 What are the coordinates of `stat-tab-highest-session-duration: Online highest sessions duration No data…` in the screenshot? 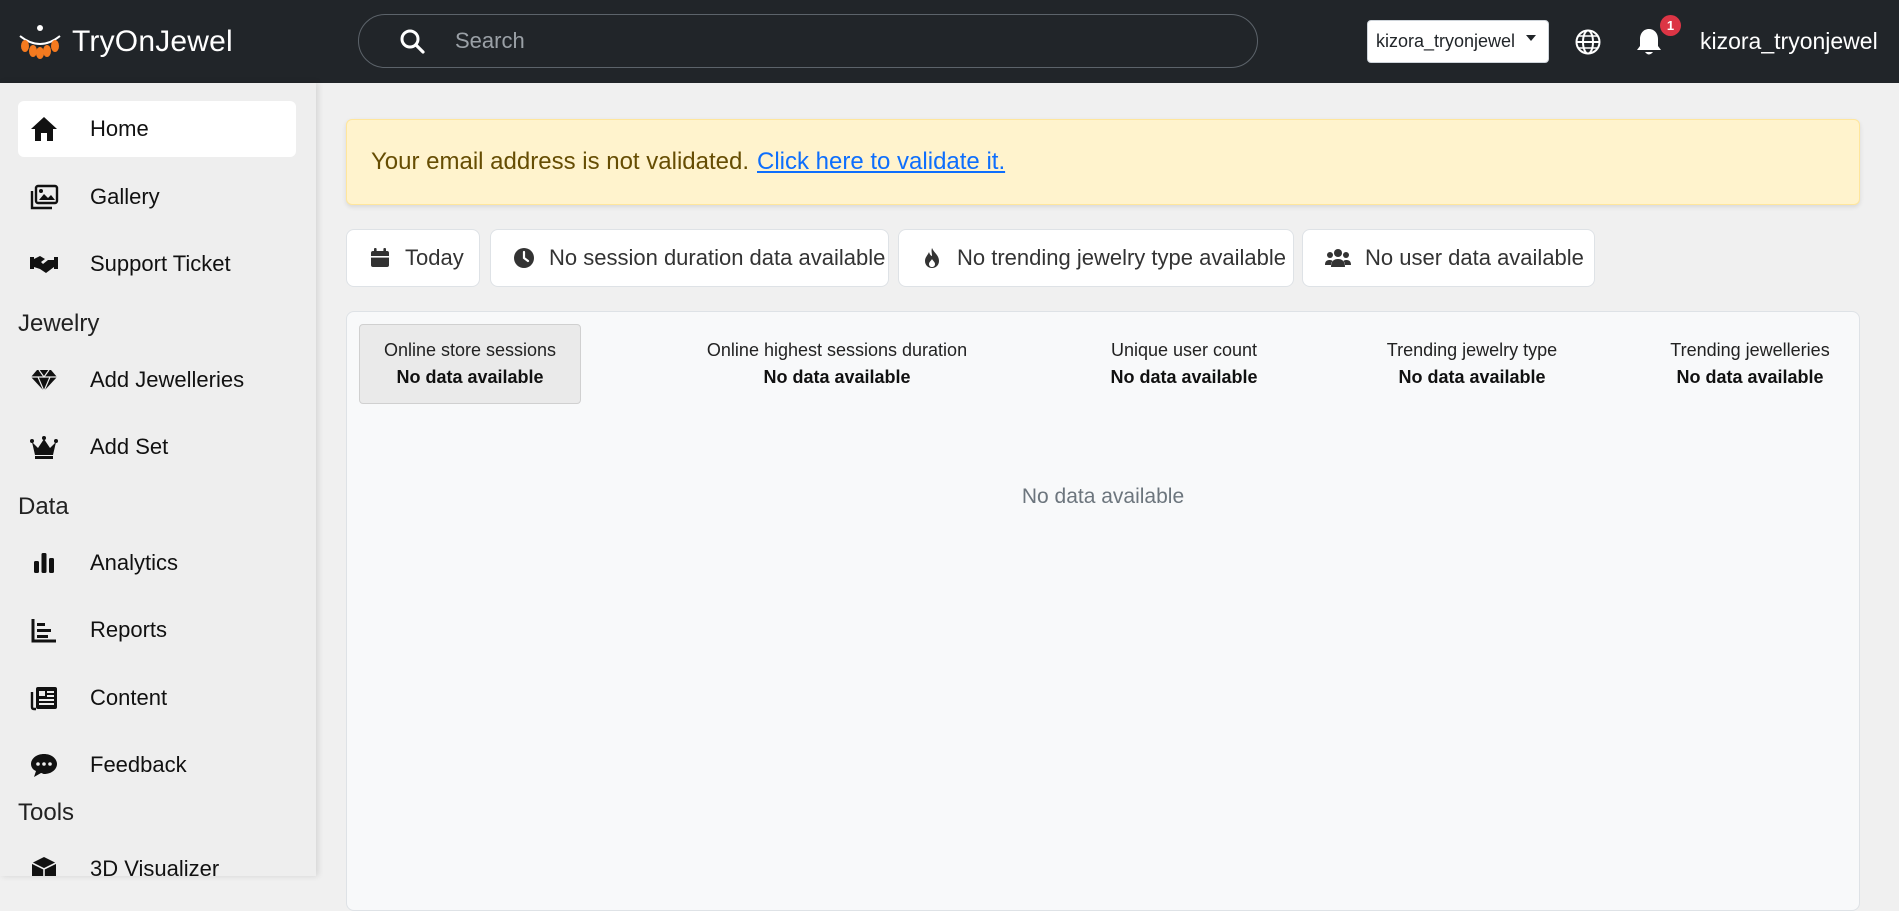 It's located at (837, 364).